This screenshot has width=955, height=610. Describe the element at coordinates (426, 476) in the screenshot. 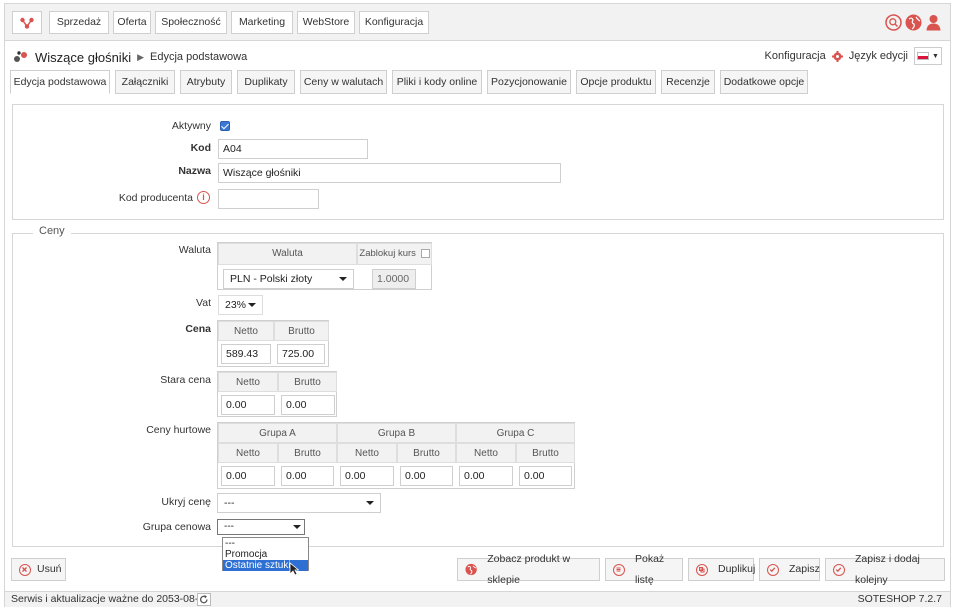

I see `wb-brutto-input: 0.00` at that location.